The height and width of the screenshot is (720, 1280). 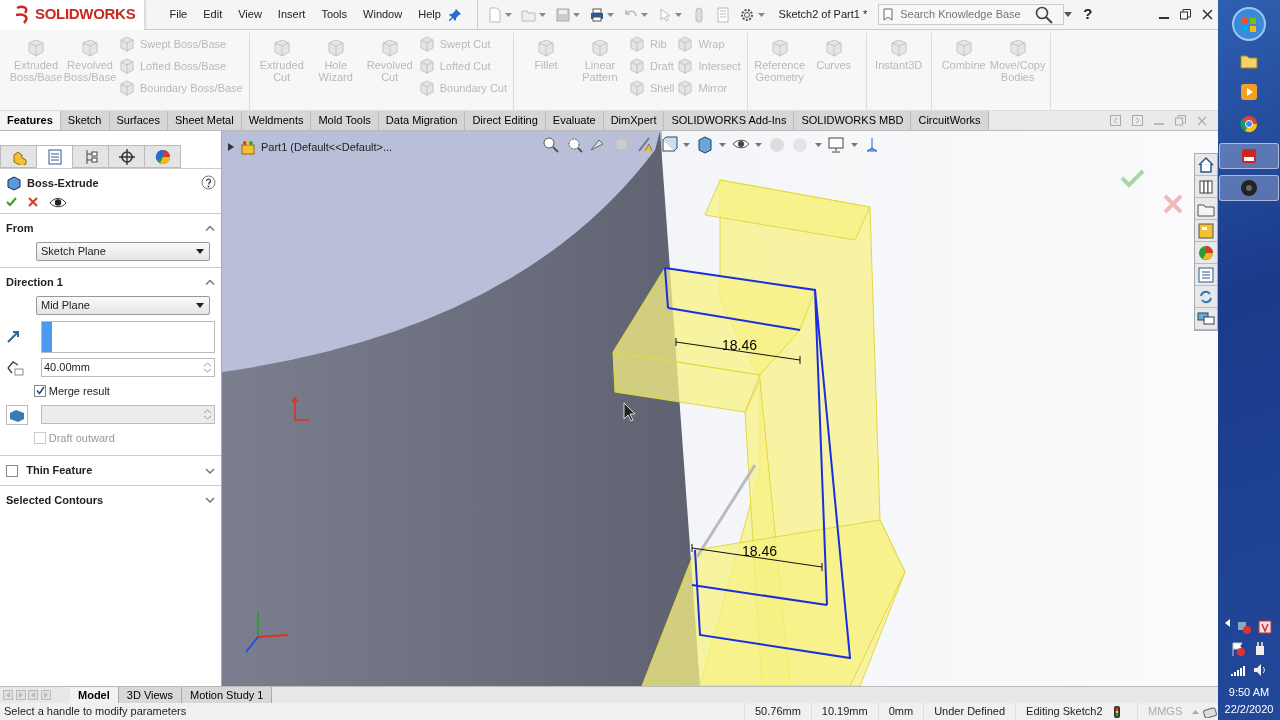 What do you see at coordinates (629, 412) in the screenshot?
I see `cursor-icon` at bounding box center [629, 412].